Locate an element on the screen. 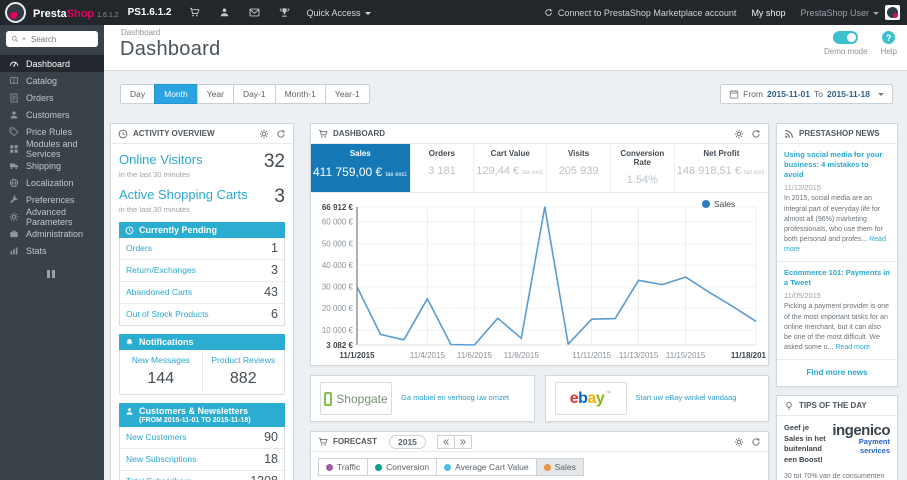 The height and width of the screenshot is (480, 907). sidebar-item-stats: Stats is located at coordinates (52, 250).